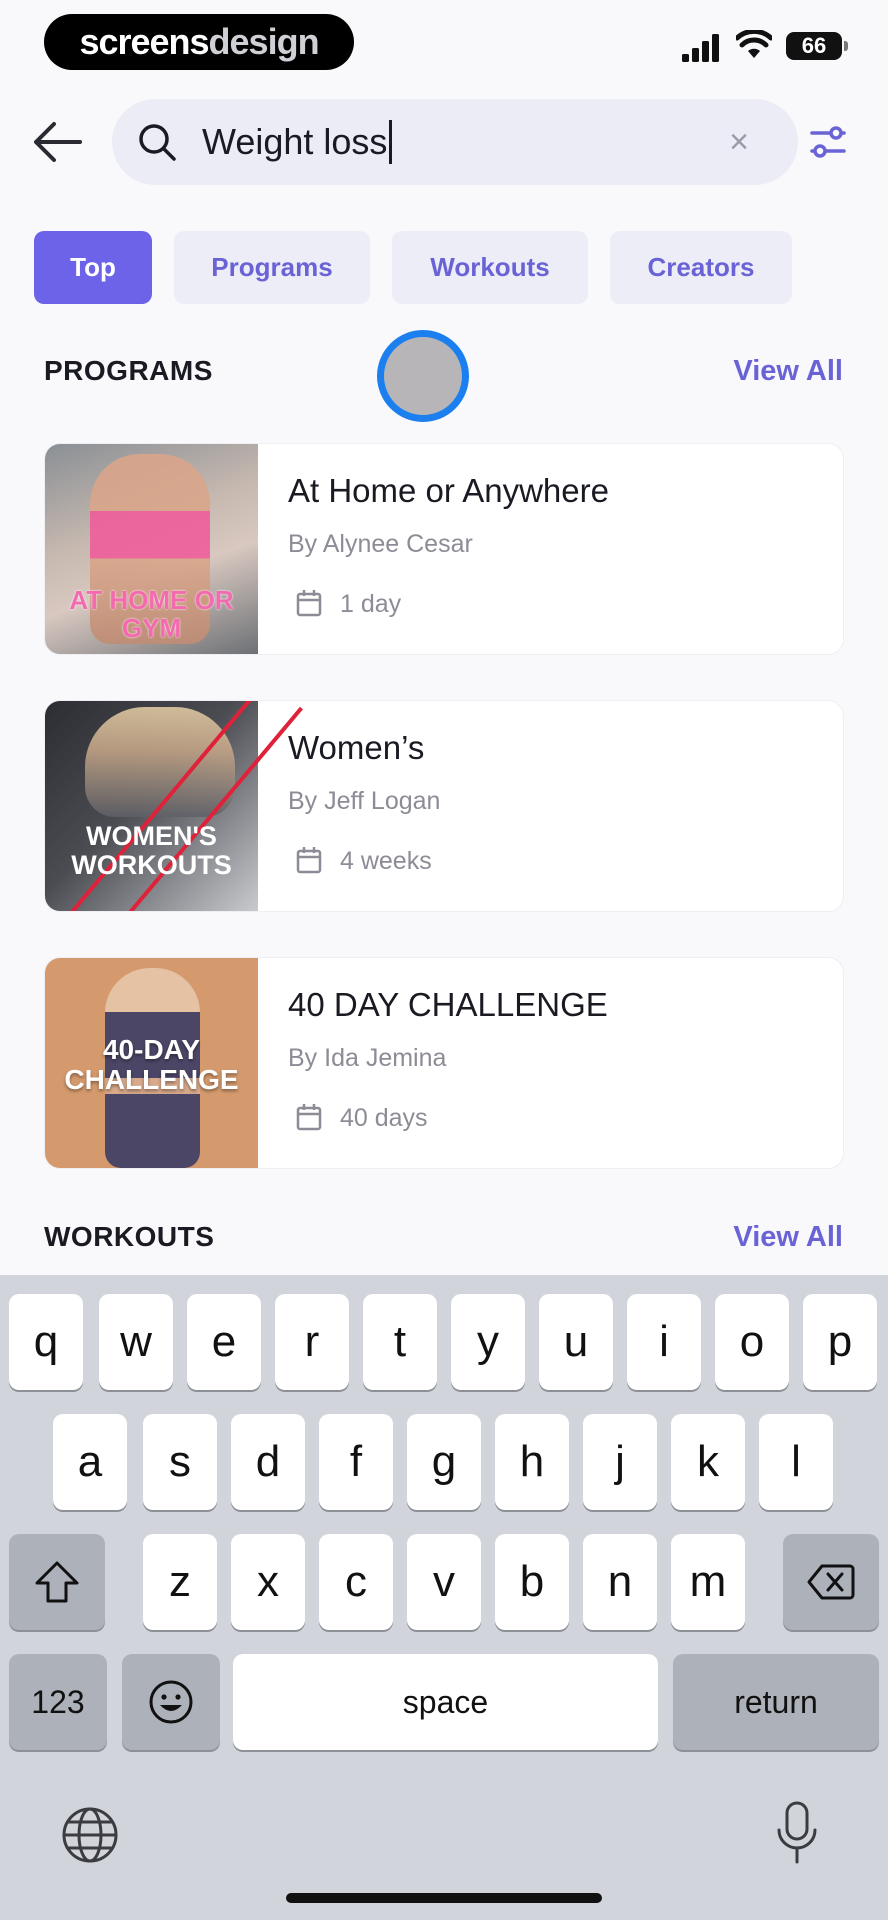 Image resolution: width=888 pixels, height=1920 pixels. I want to click on key-q: q, so click(46, 1342).